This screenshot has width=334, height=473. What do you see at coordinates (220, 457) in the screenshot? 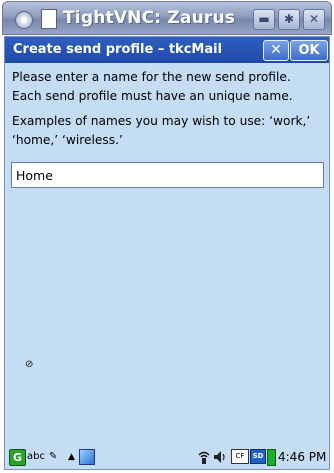
I see `speaker-icon` at bounding box center [220, 457].